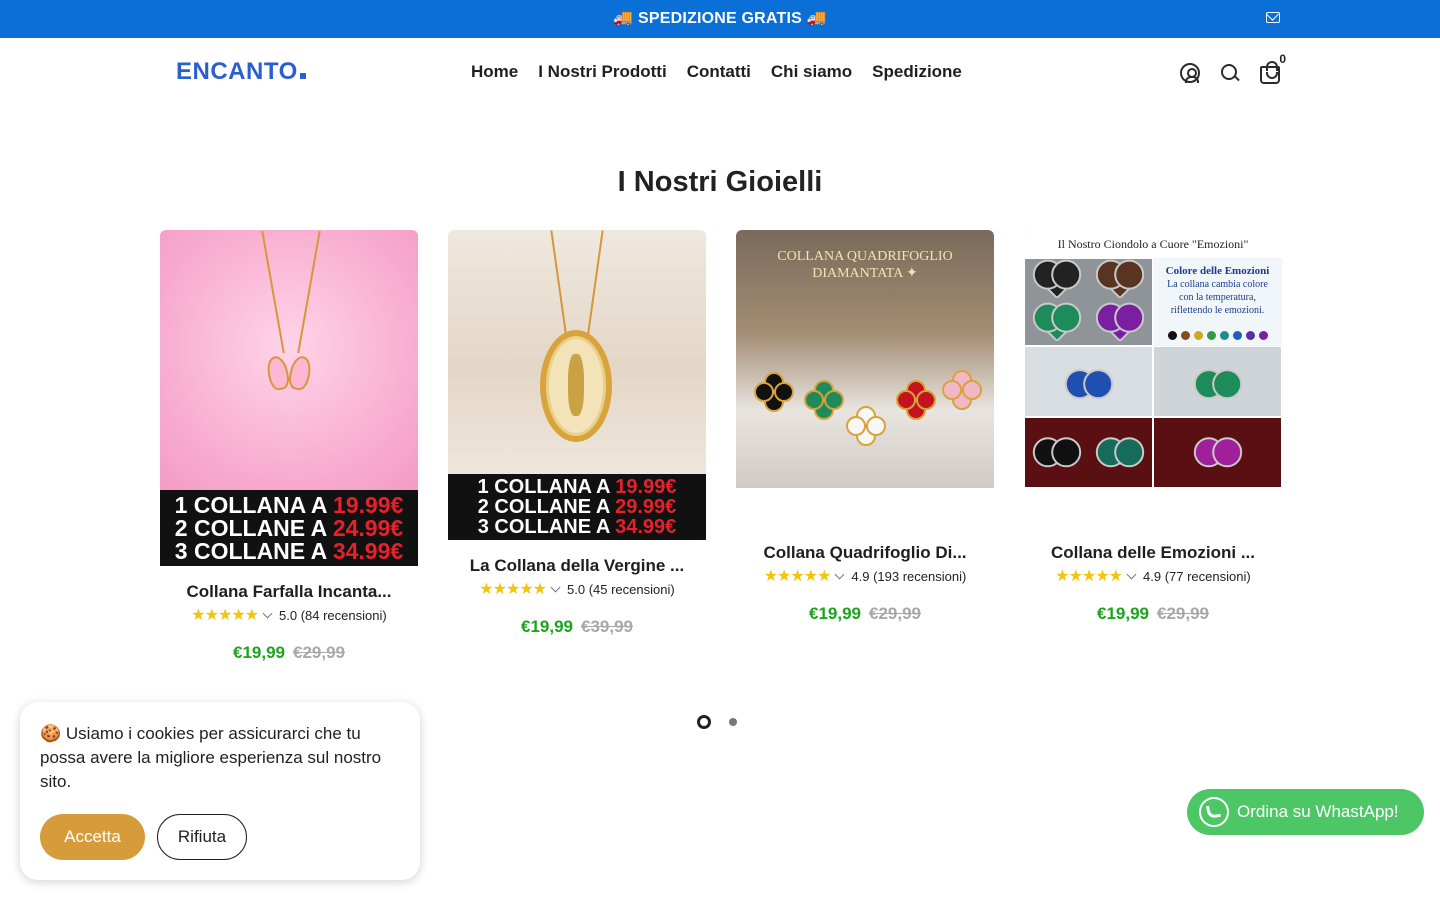 The height and width of the screenshot is (900, 1440). What do you see at coordinates (1197, 576) in the screenshot?
I see `rating-text: 4.9 (77 recensioni)` at bounding box center [1197, 576].